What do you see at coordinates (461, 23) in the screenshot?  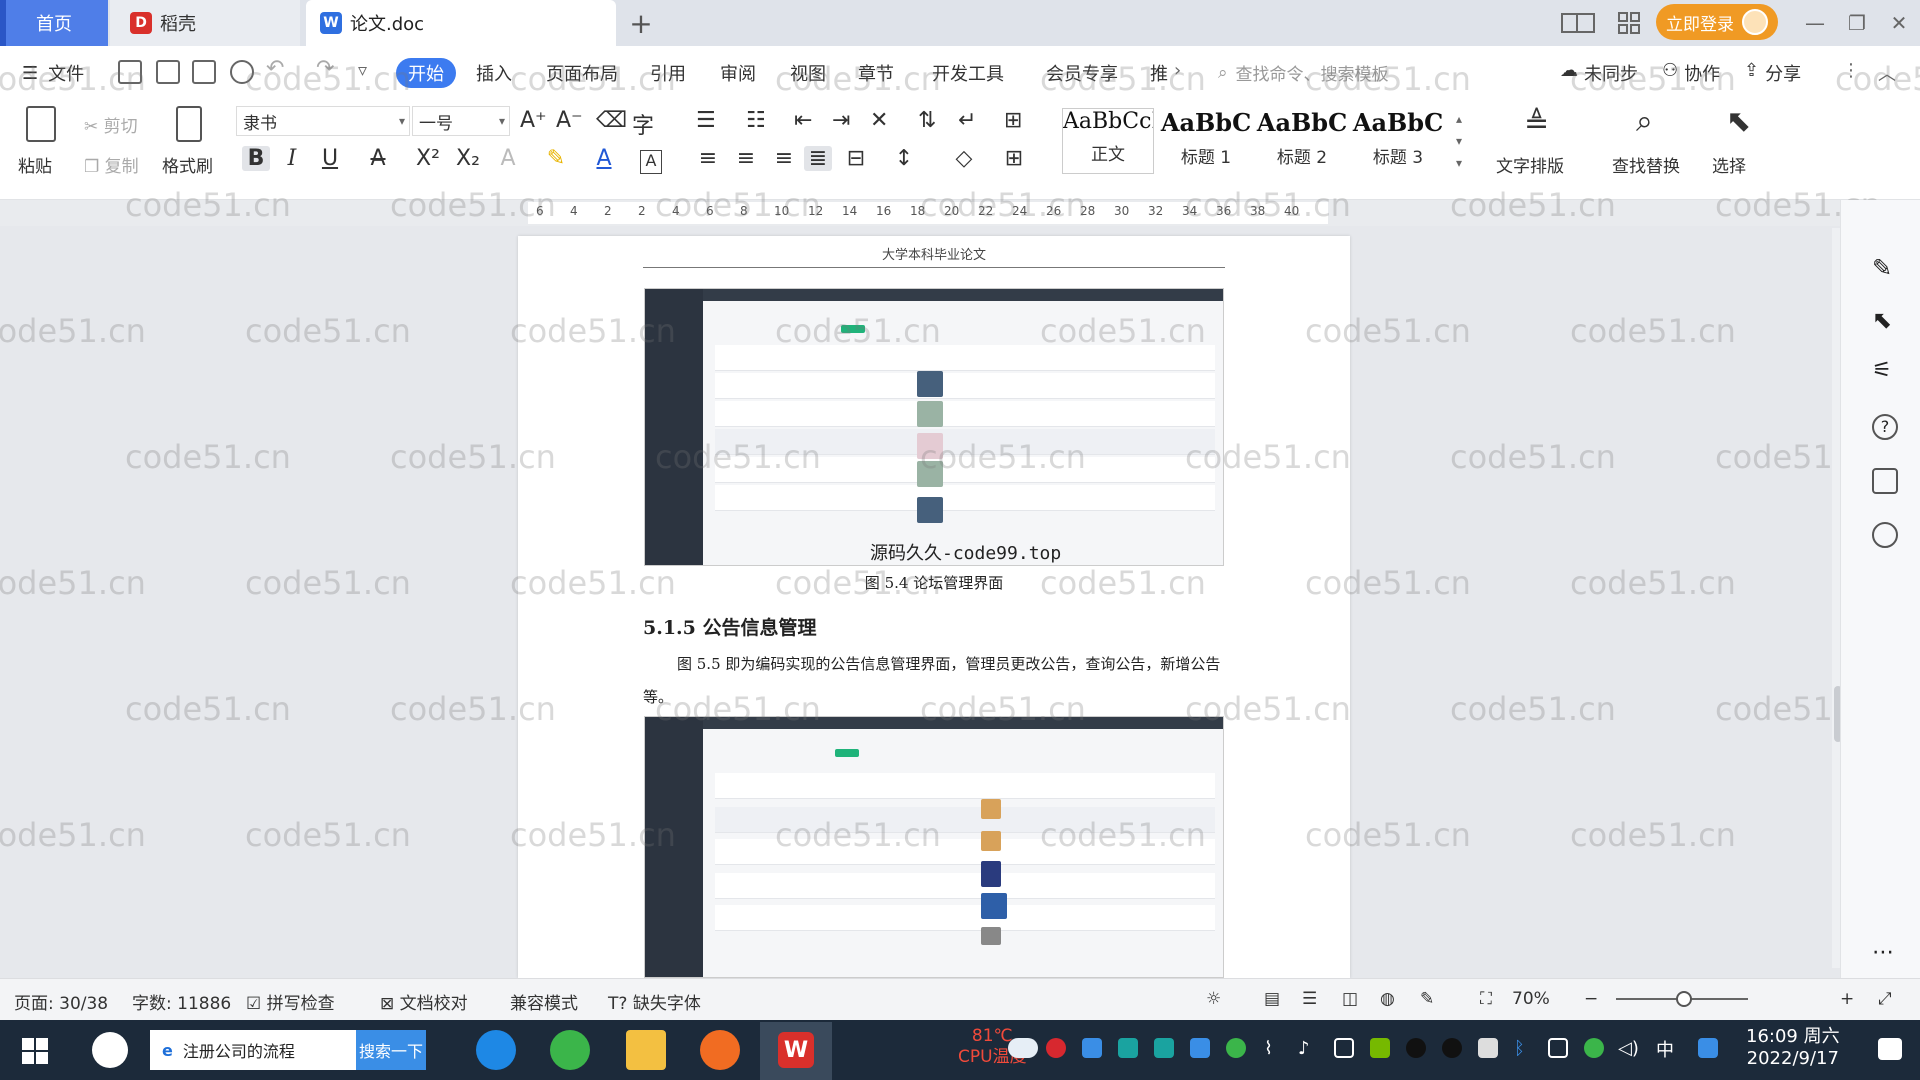 I see `tab-document: W 论文.doc` at bounding box center [461, 23].